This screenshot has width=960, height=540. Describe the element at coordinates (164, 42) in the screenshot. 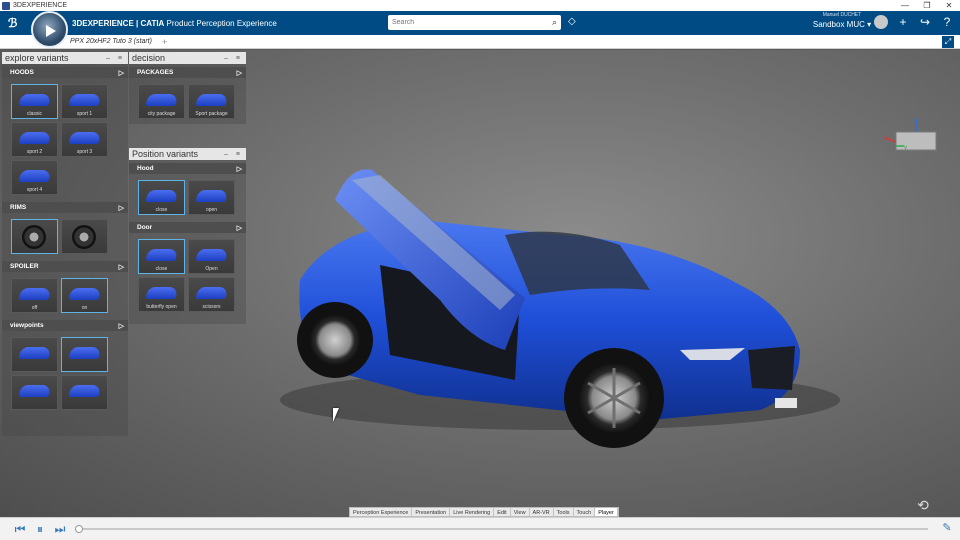

I see `add-tab-icon: +` at that location.